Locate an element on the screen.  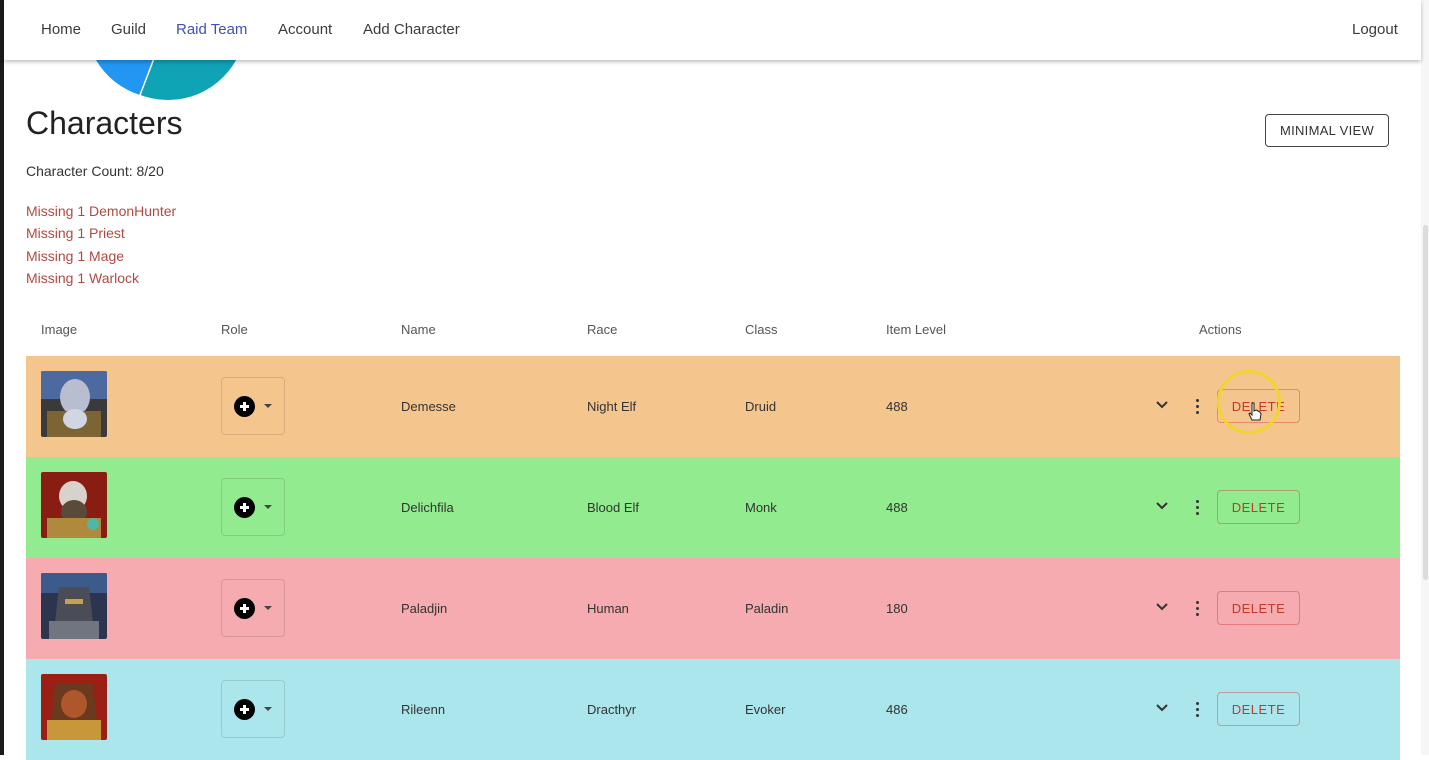
table-row: Rileenn Dracthyr Evoker 486 DELETE is located at coordinates (713, 709).